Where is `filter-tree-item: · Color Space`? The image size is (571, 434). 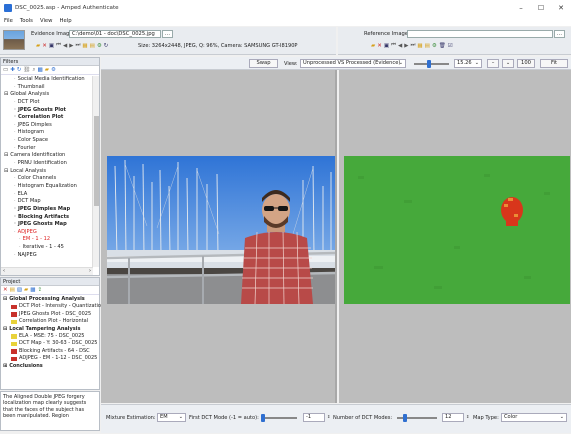 filter-tree-item: · Color Space is located at coordinates (47, 141).